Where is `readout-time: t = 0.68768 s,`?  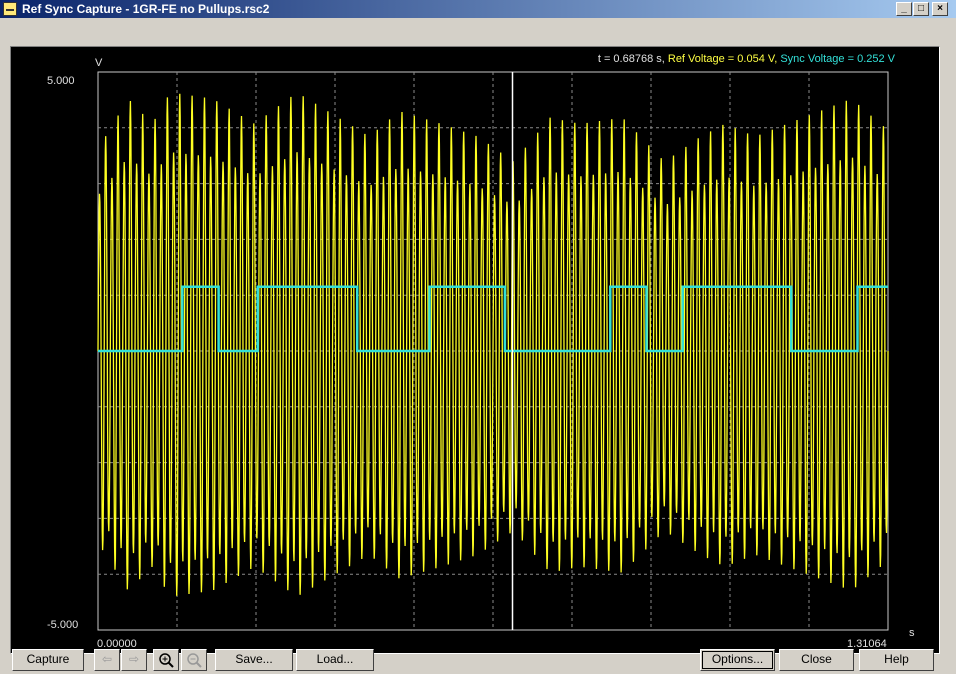 readout-time: t = 0.68768 s, is located at coordinates (631, 59).